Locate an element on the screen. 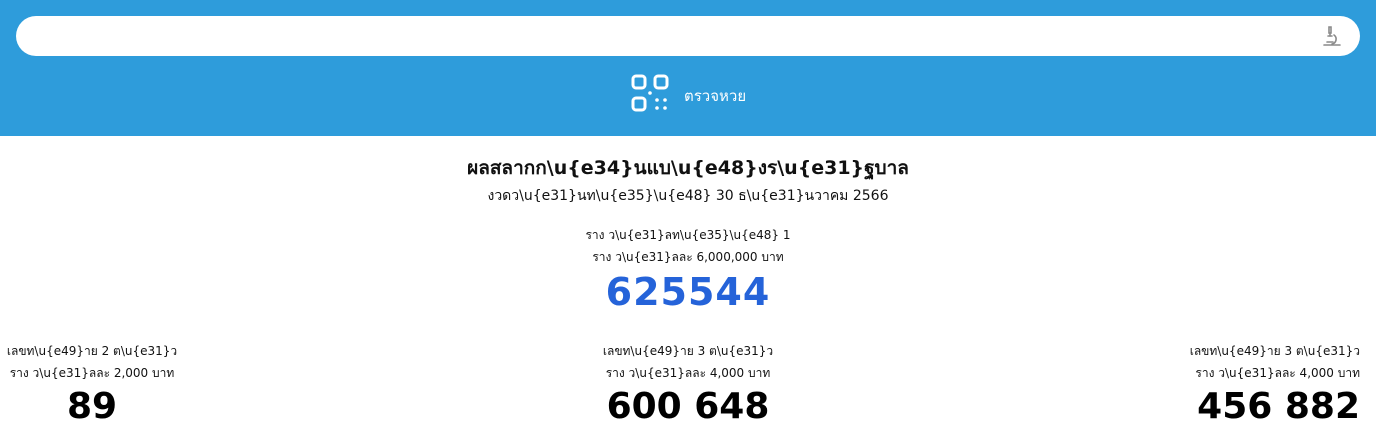 The height and width of the screenshot is (444, 1376). front-three-number: 600 648 is located at coordinates (688, 406).